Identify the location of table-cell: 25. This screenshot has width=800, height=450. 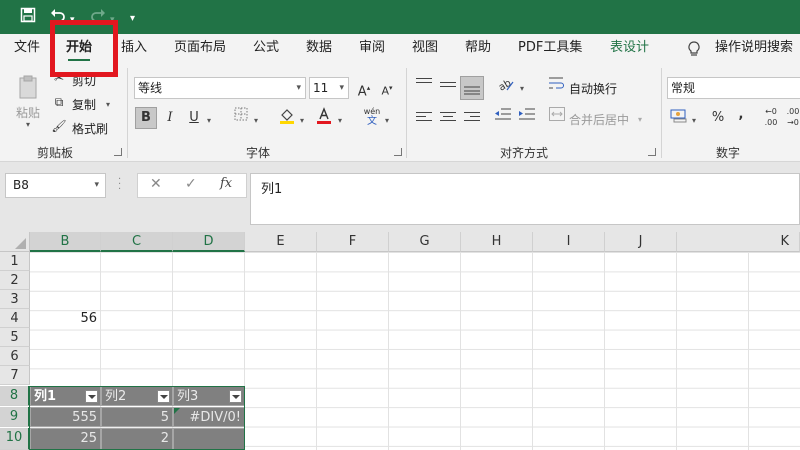
(65, 439).